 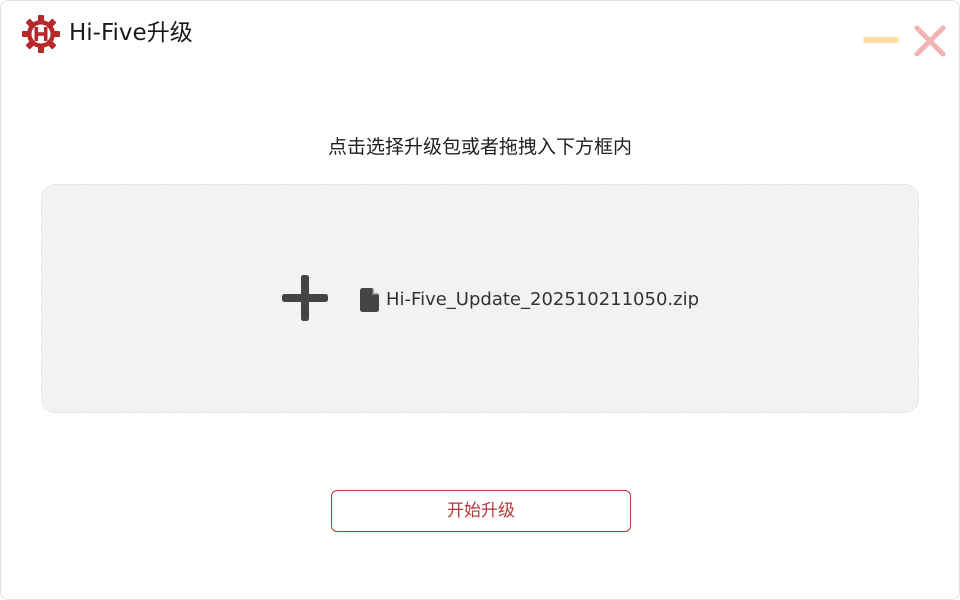 I want to click on selected-file-name: Hi-Five_Update_202510211050.zip, so click(x=543, y=299).